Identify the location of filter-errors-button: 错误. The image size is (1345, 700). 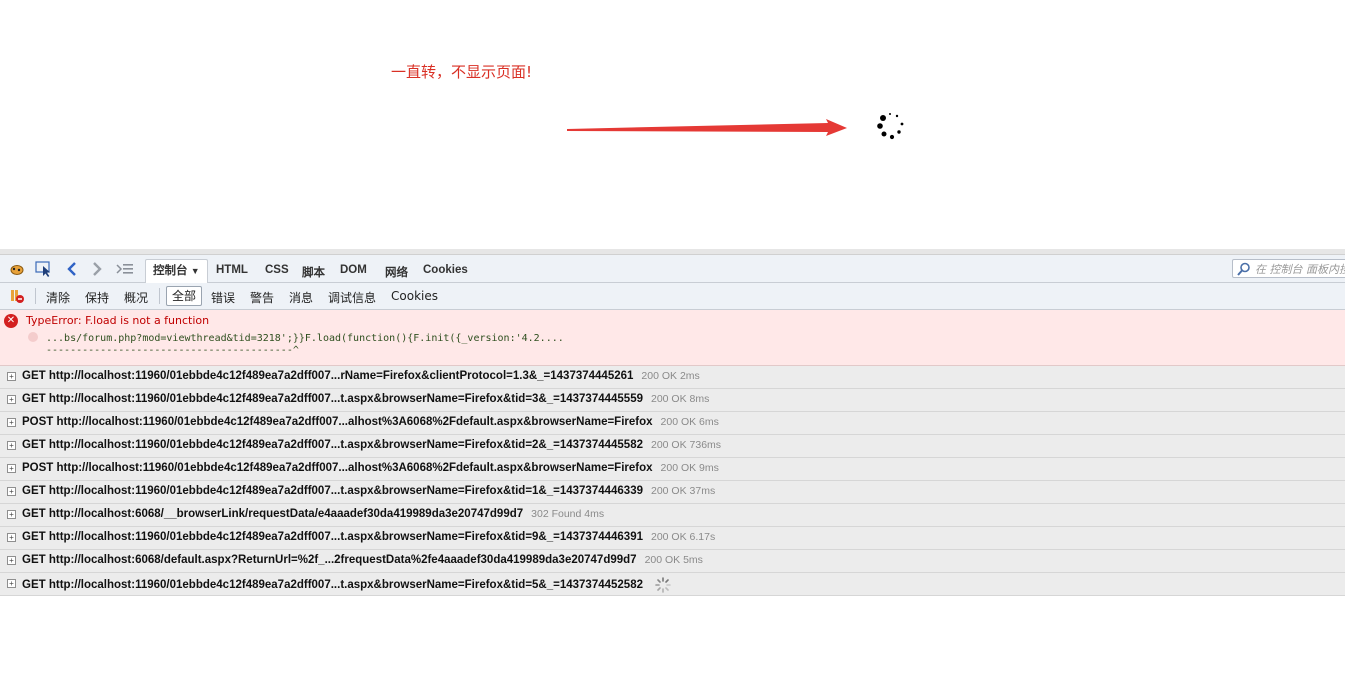
(223, 297).